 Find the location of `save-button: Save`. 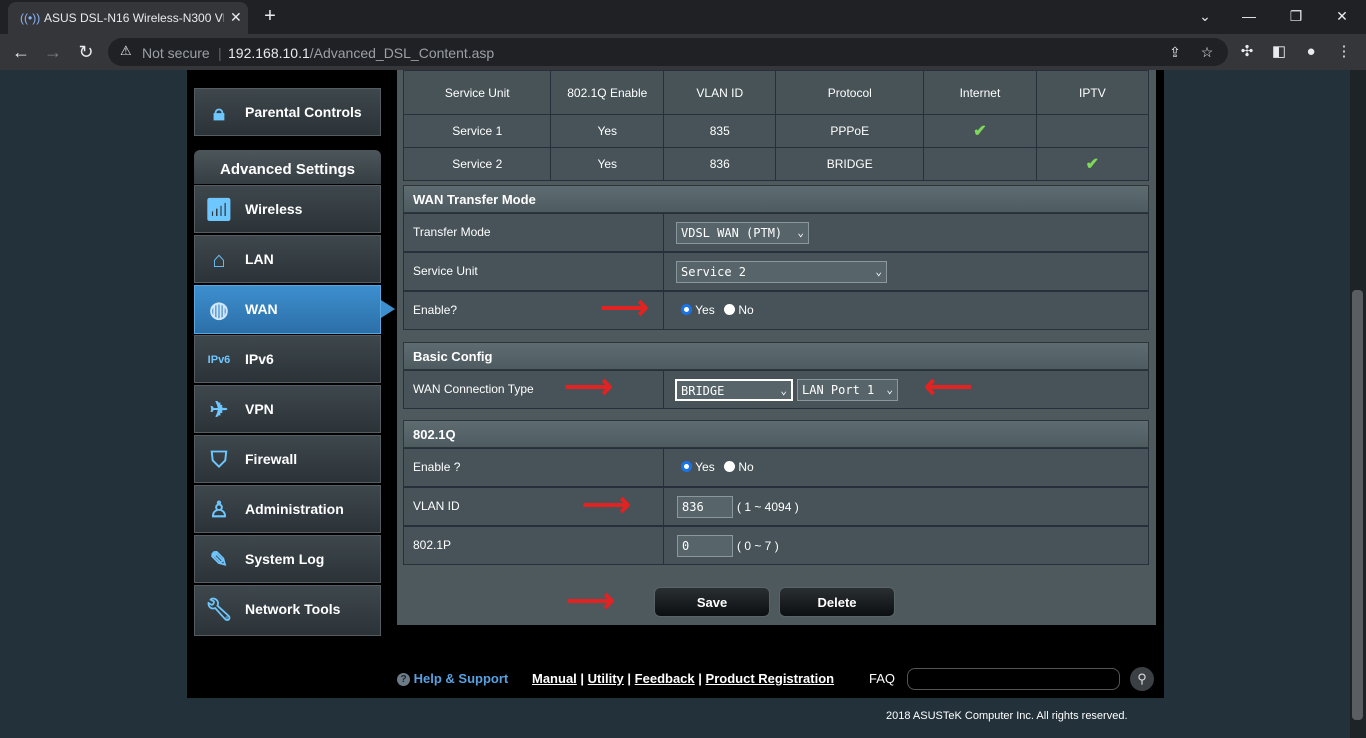

save-button: Save is located at coordinates (712, 602).